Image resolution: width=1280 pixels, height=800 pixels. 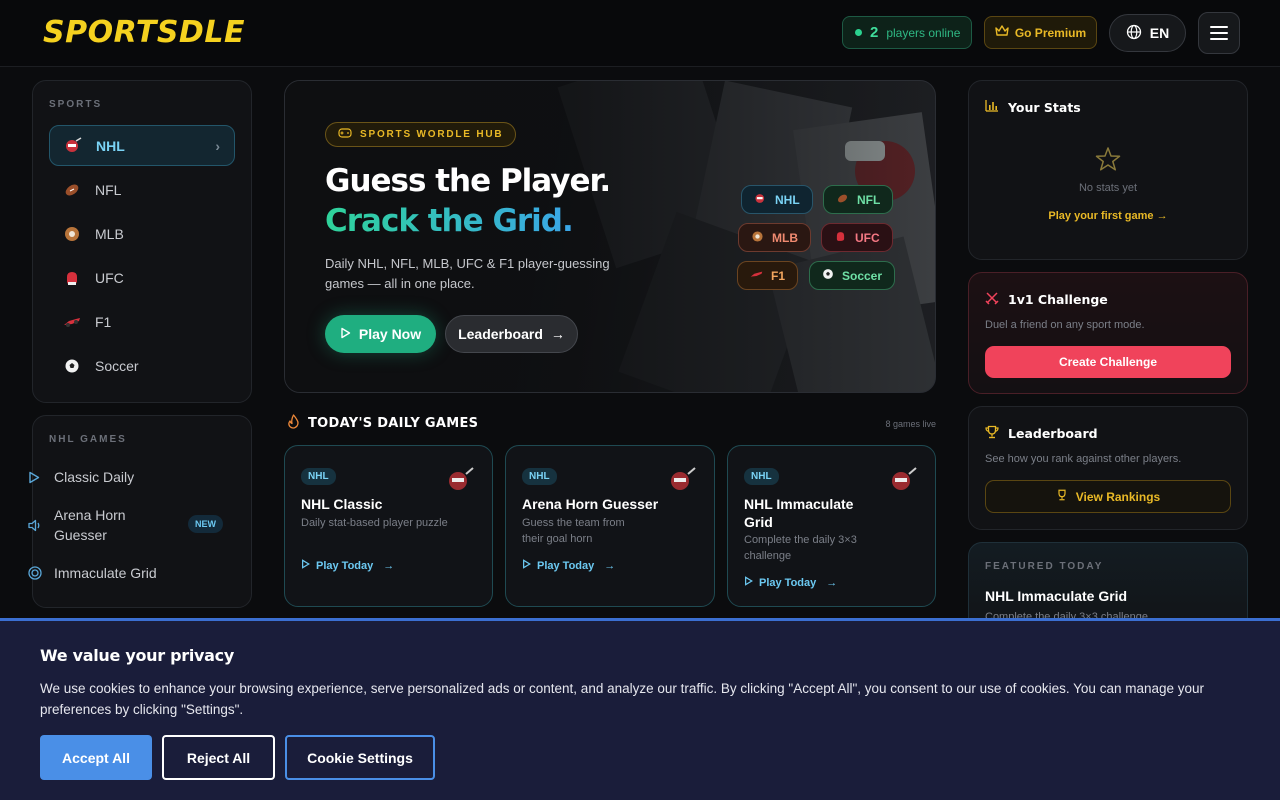 I want to click on sidebar-item-label: F1, so click(x=103, y=321).